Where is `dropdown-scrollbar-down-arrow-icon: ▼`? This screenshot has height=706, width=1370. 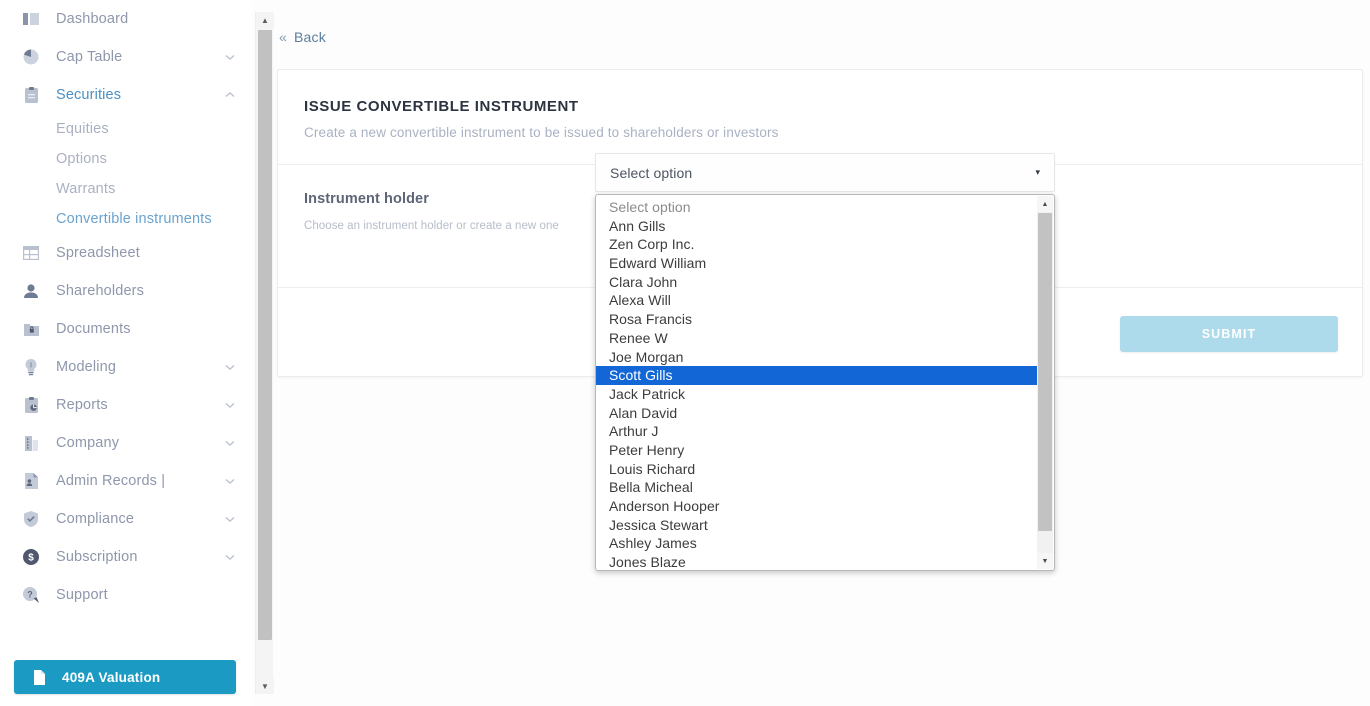
dropdown-scrollbar-down-arrow-icon: ▼ is located at coordinates (1045, 561).